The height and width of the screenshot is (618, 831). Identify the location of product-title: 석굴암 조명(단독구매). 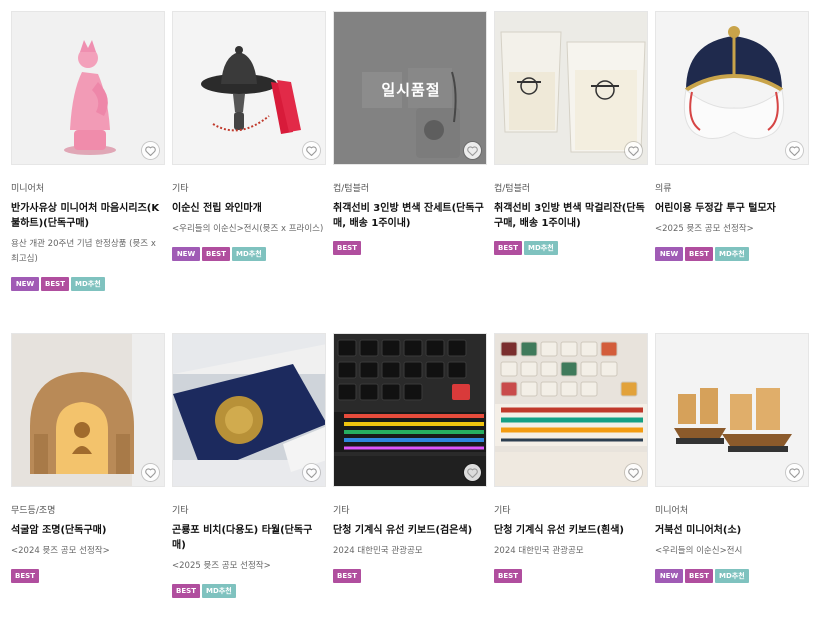
(88, 530).